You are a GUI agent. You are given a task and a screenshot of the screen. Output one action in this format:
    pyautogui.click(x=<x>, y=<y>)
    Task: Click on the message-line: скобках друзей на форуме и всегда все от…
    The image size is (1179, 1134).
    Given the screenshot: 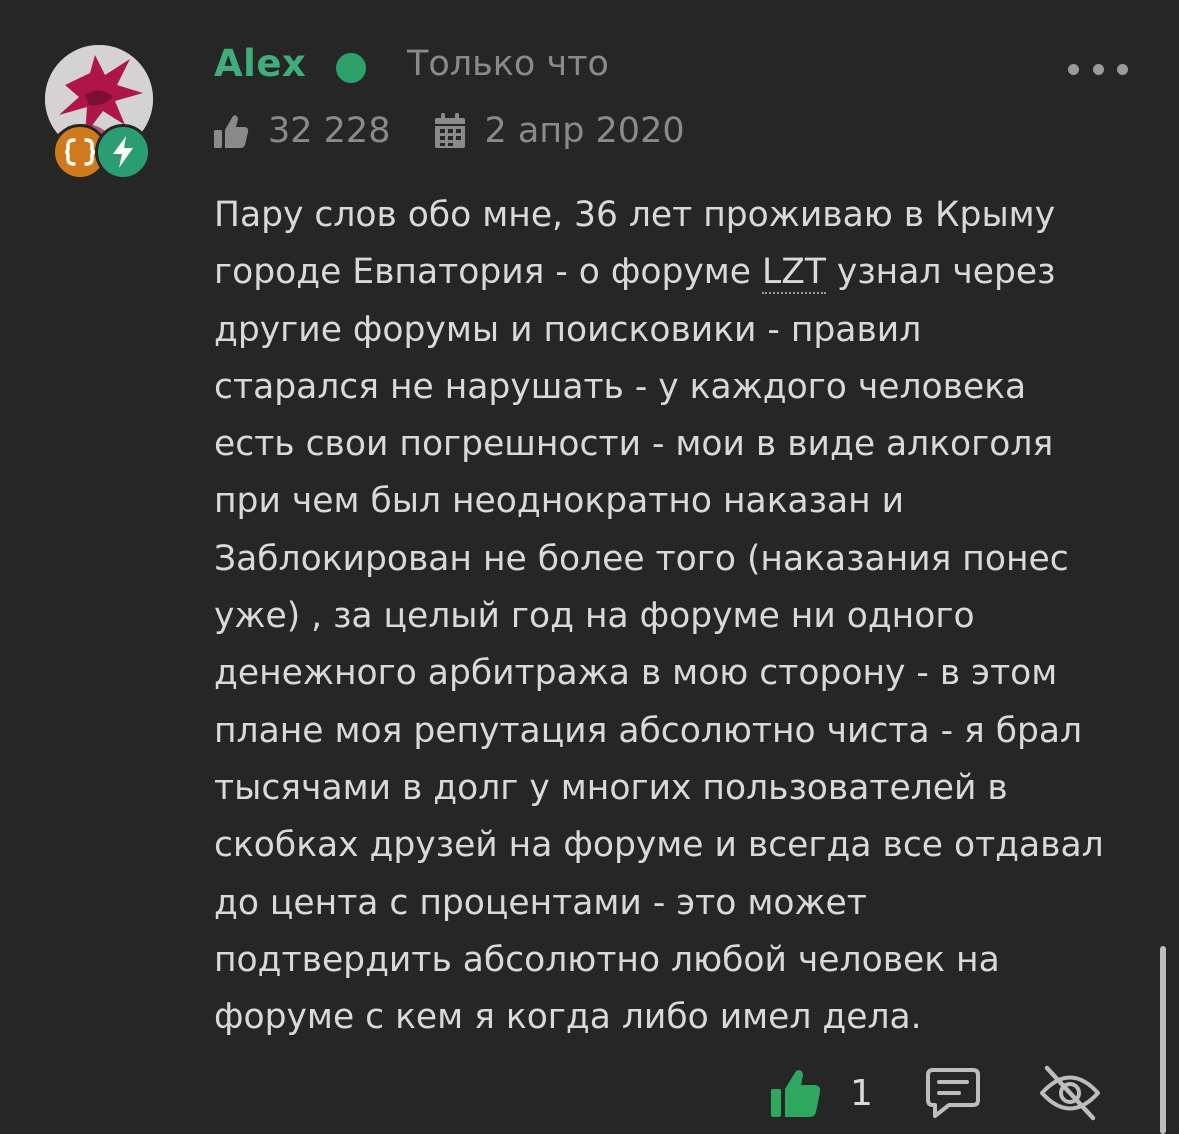 What is the action you would take?
    pyautogui.click(x=659, y=845)
    